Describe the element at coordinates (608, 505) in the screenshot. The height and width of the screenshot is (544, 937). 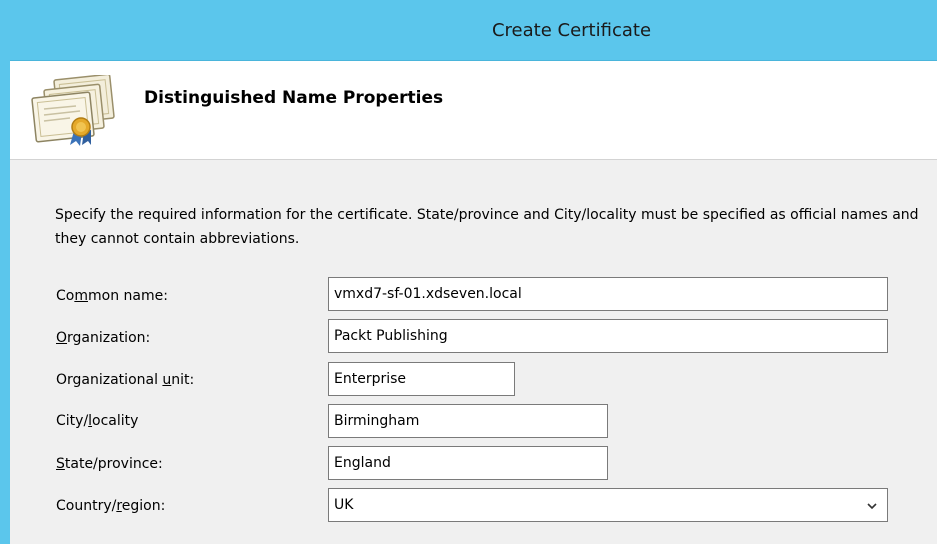
I see `country-region-select: UK` at that location.